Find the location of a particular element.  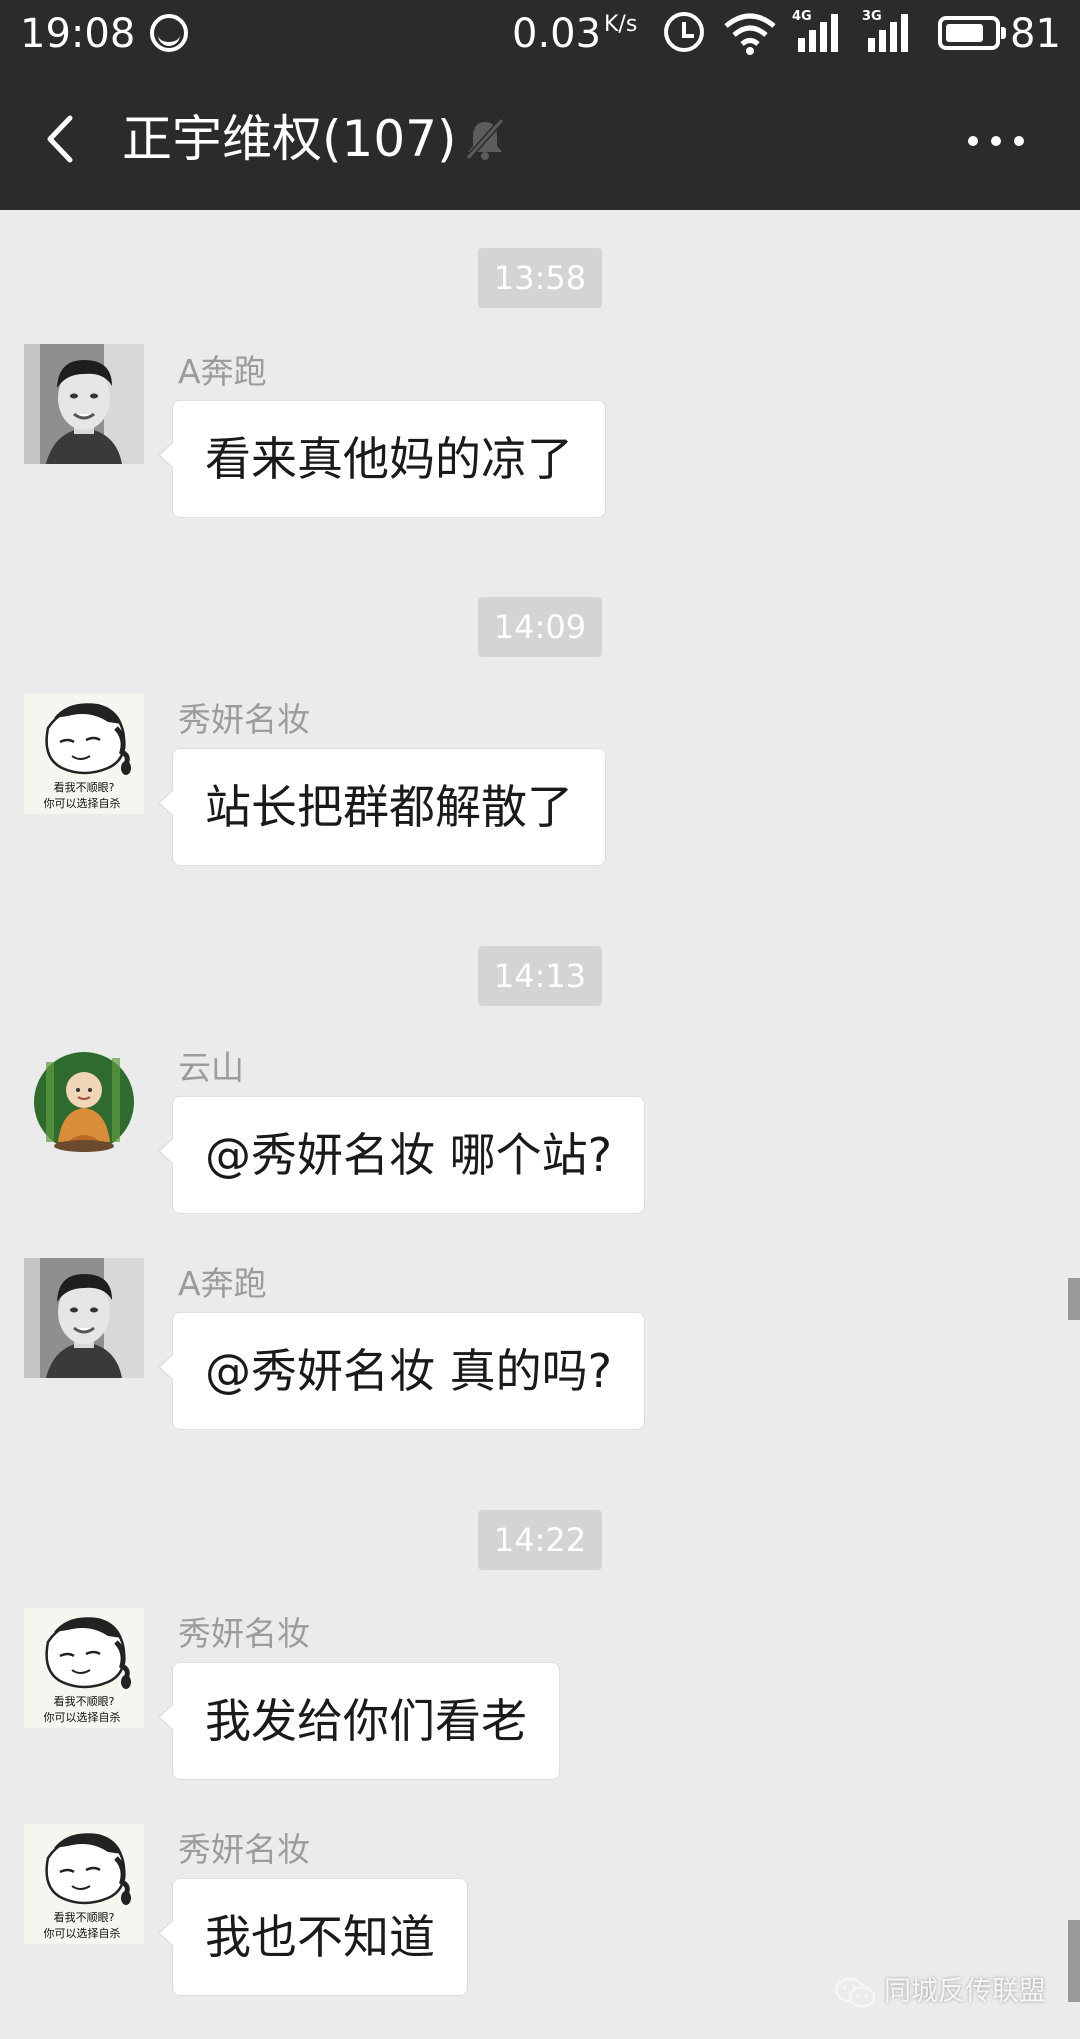

alarm-icon is located at coordinates (684, 32).